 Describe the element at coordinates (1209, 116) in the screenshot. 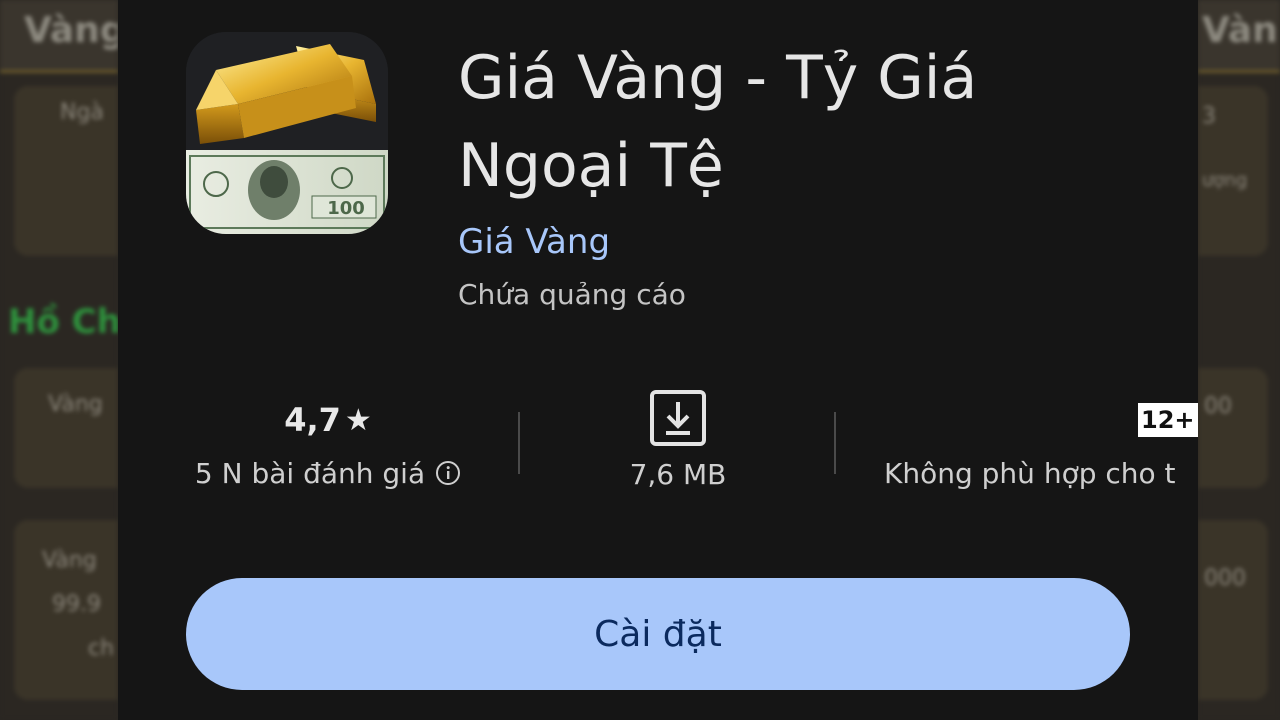

I see `background-text: 3` at that location.